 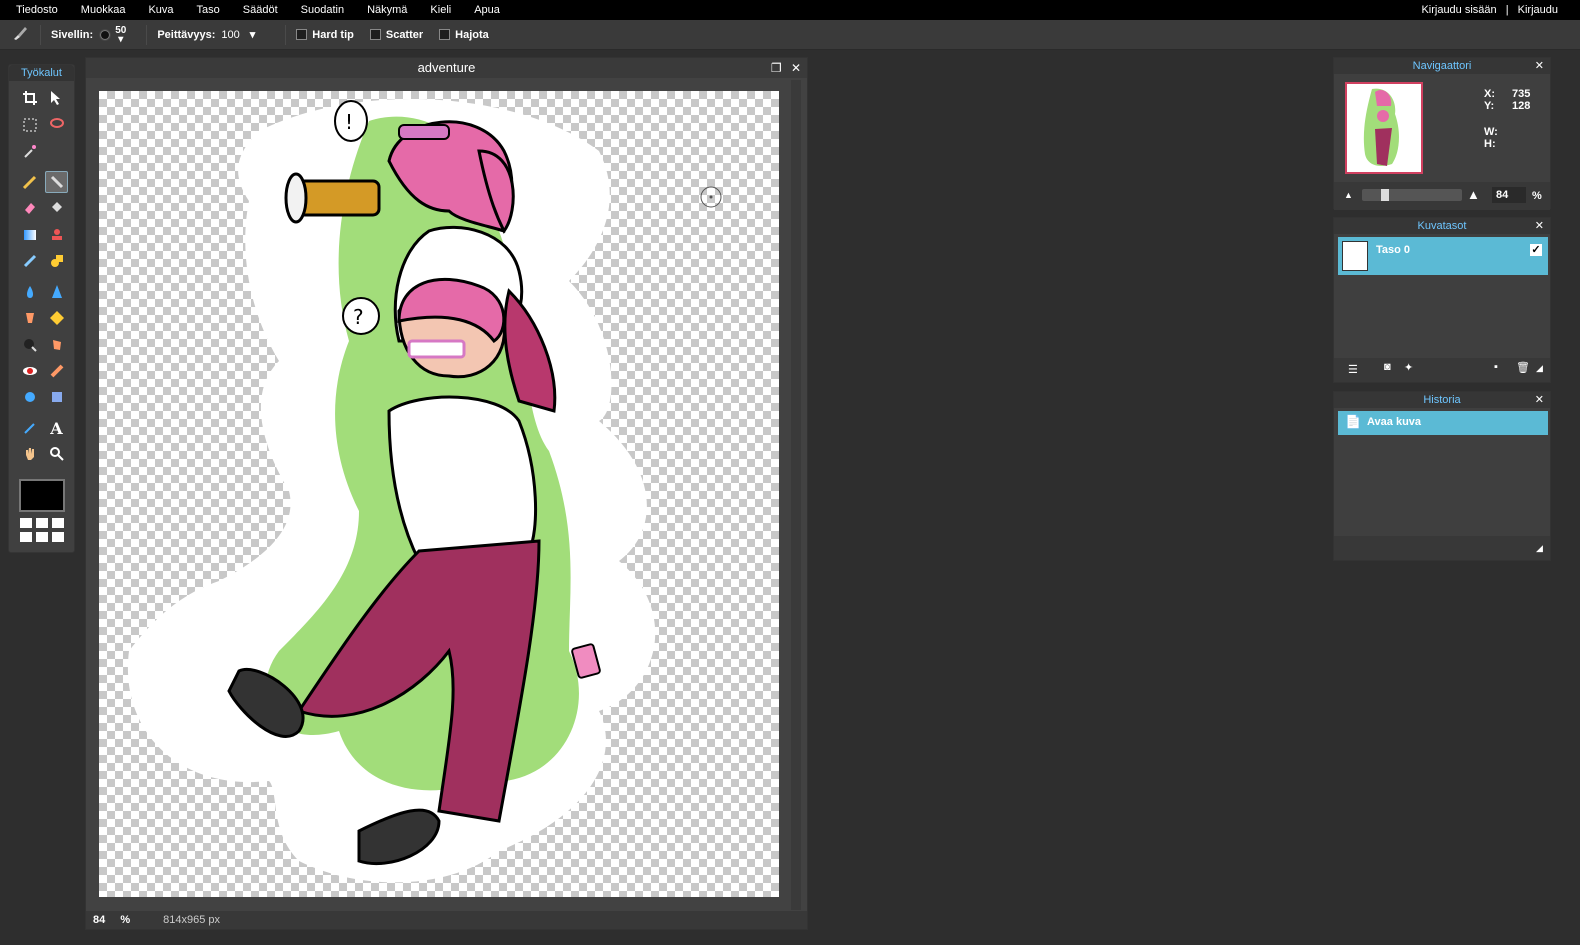 I want to click on layer-row: Taso 0 ✓, so click(x=1443, y=256).